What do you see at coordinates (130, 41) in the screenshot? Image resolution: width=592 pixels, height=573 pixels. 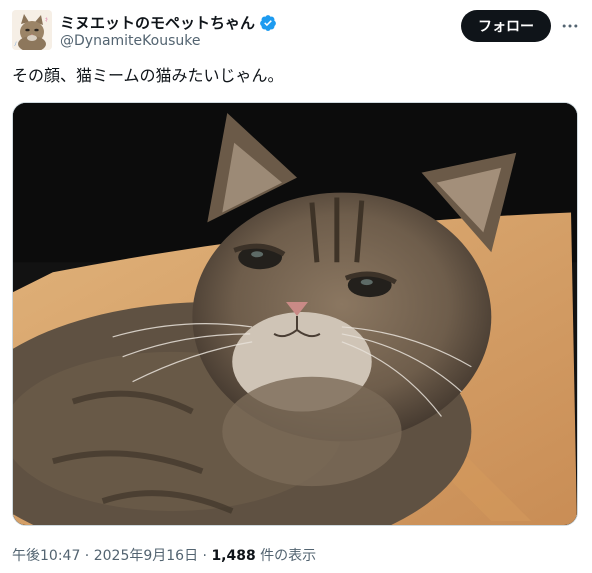 I see `author-handle: @DynamiteKousuke` at bounding box center [130, 41].